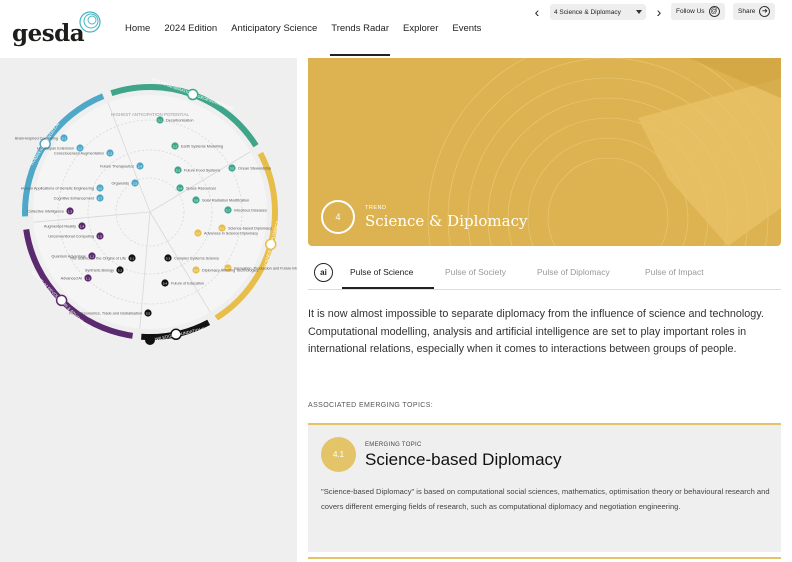 The image size is (792, 562). I want to click on radar-point-label: Infectious Diseases, so click(250, 211).